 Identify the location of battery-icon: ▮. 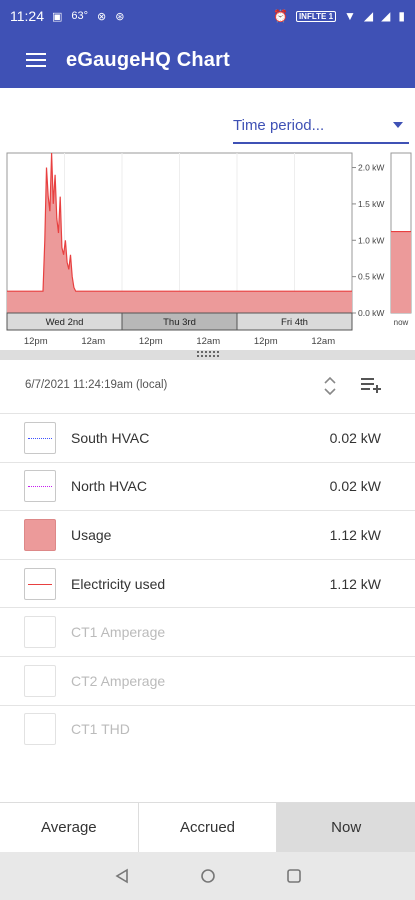
(401, 16).